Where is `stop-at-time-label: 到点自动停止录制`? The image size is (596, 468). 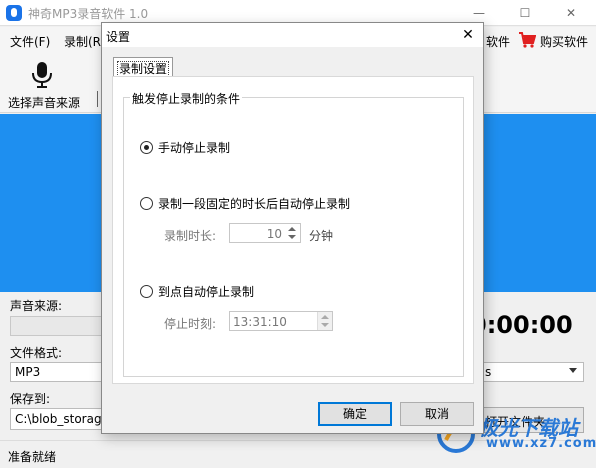
stop-at-time-label: 到点自动停止录制 is located at coordinates (206, 291).